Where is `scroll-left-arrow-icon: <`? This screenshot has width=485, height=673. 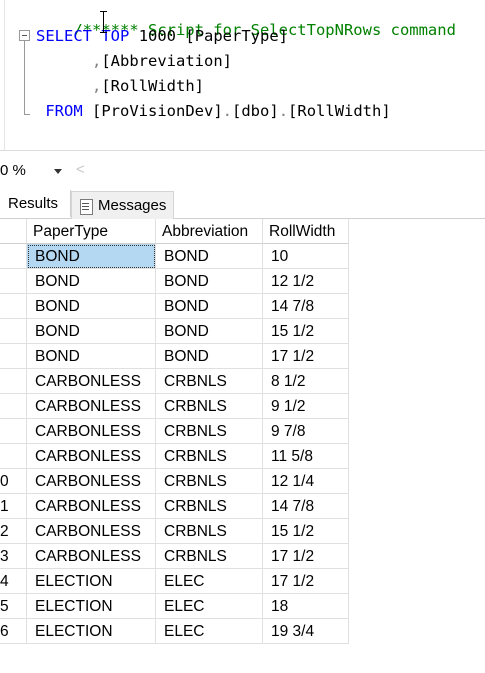
scroll-left-arrow-icon: < is located at coordinates (80, 169).